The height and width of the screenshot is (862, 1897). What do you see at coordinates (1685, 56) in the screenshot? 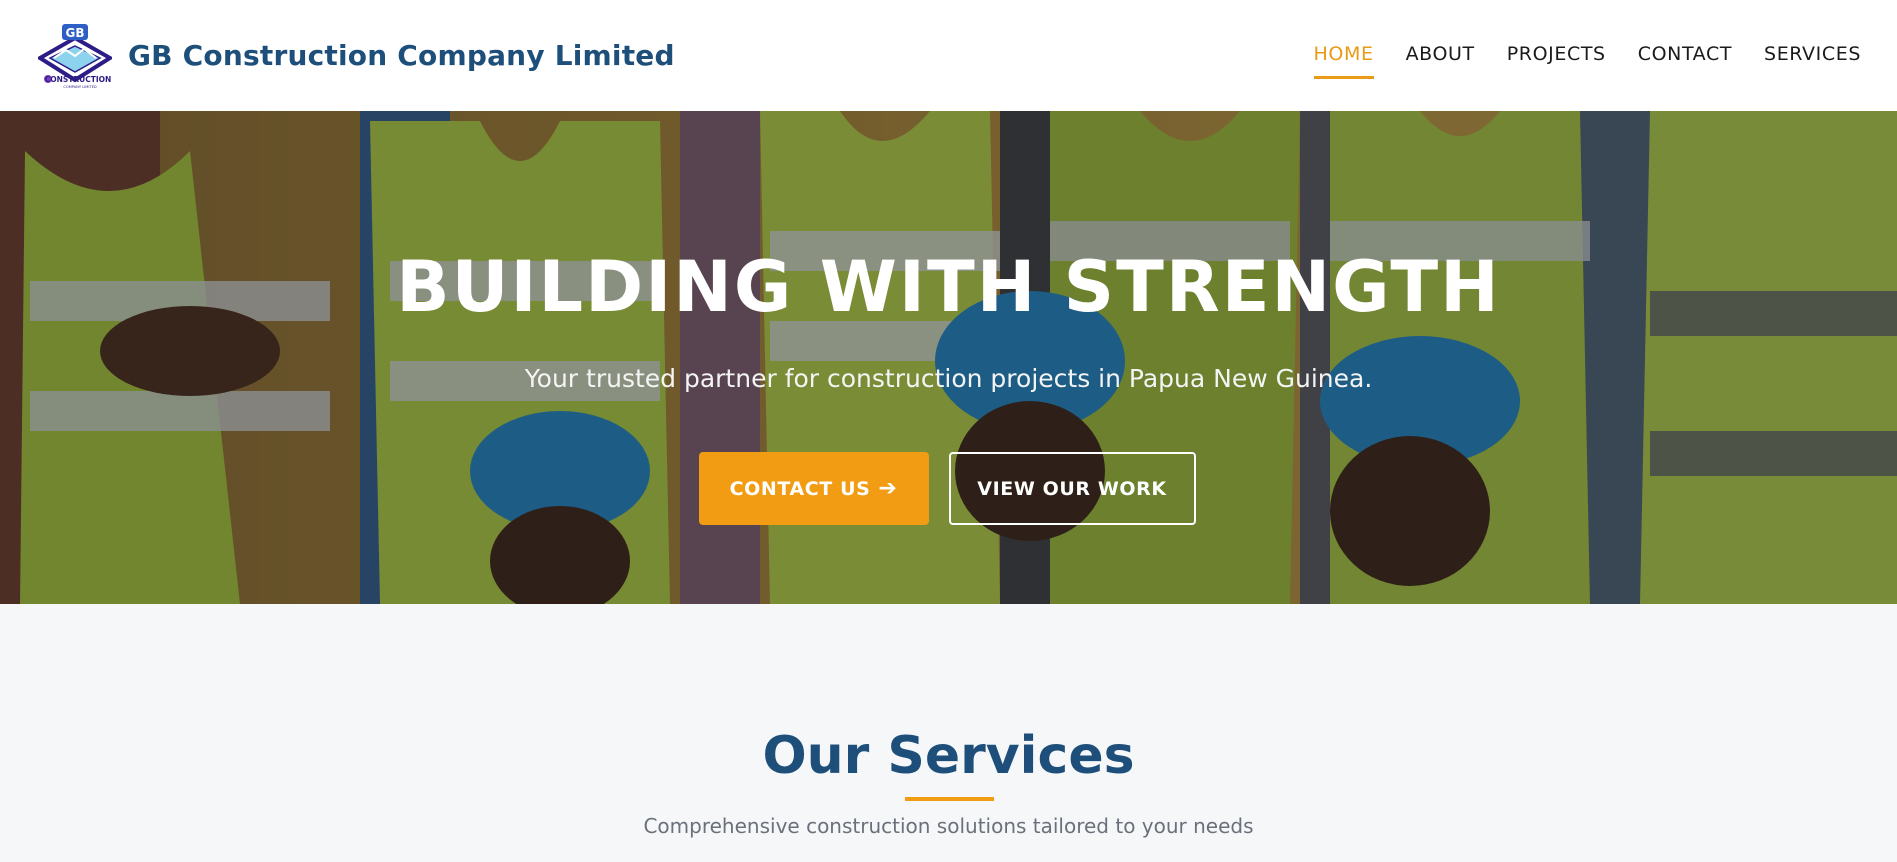
I see `nav-item-contact: CONTACT` at bounding box center [1685, 56].